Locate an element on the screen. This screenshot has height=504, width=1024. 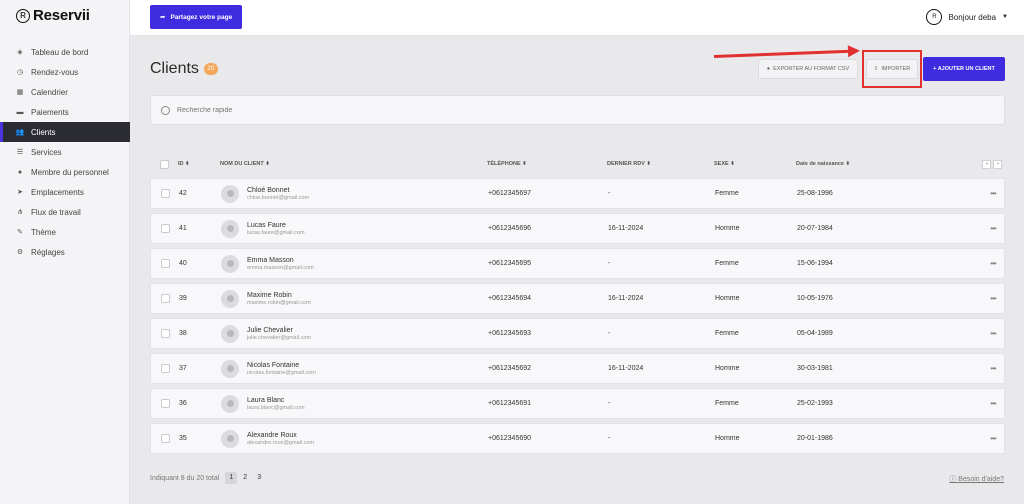
cell-birthdate: 30-03-1981 is located at coordinates (815, 368).